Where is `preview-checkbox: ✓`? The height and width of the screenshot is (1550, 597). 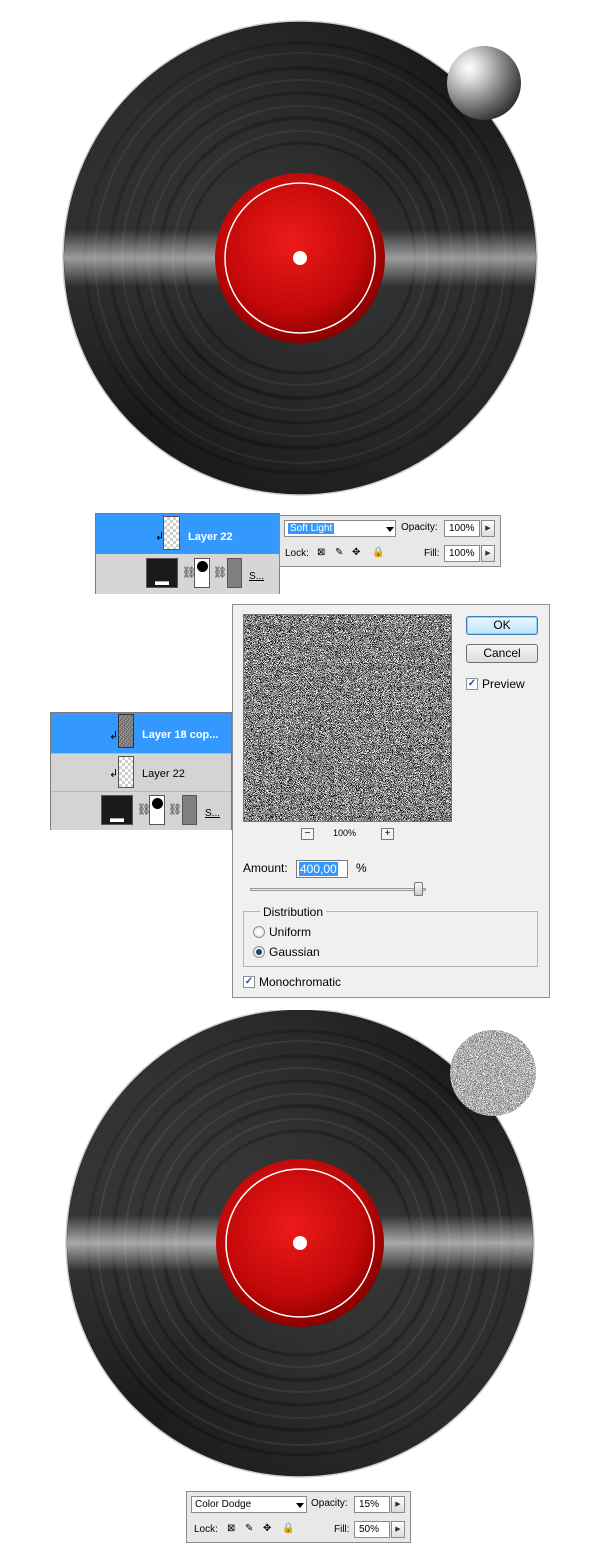 preview-checkbox: ✓ is located at coordinates (472, 684).